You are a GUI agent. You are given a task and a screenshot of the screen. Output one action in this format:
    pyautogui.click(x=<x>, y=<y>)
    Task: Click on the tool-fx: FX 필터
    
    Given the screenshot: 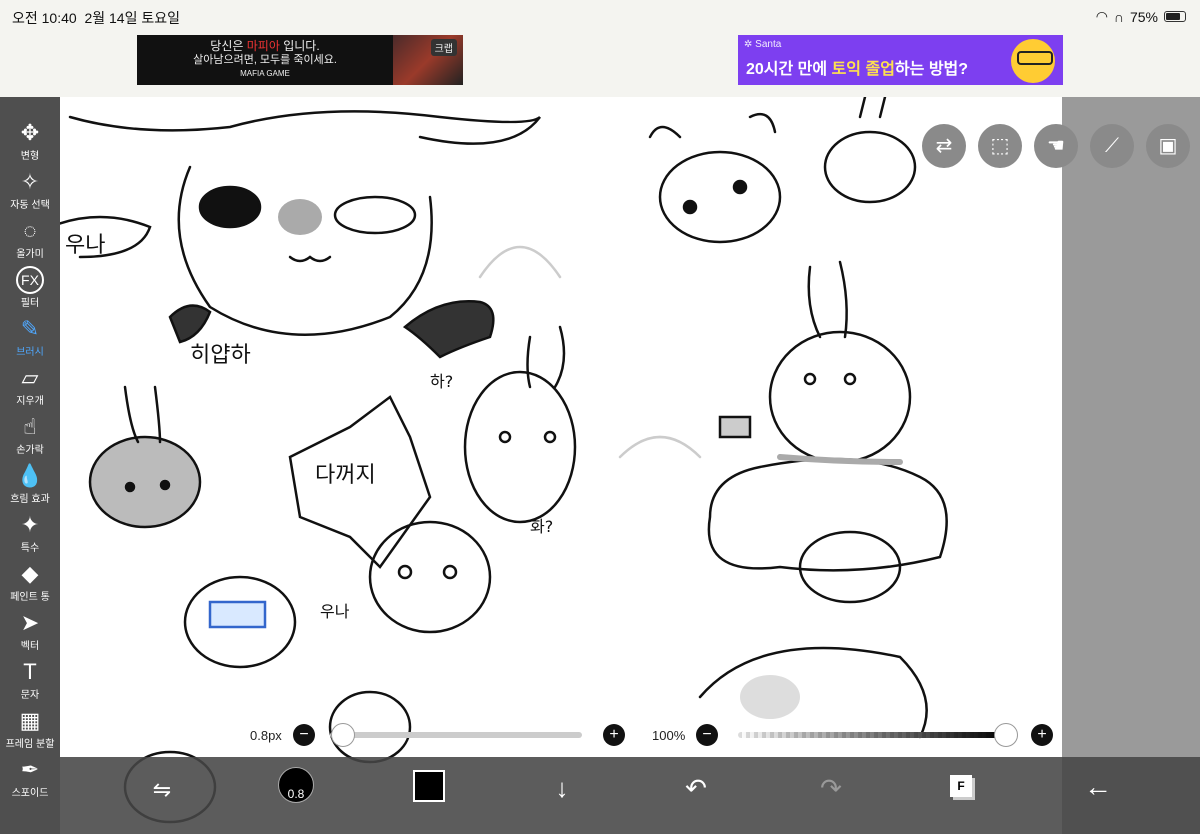 What is the action you would take?
    pyautogui.click(x=30, y=287)
    